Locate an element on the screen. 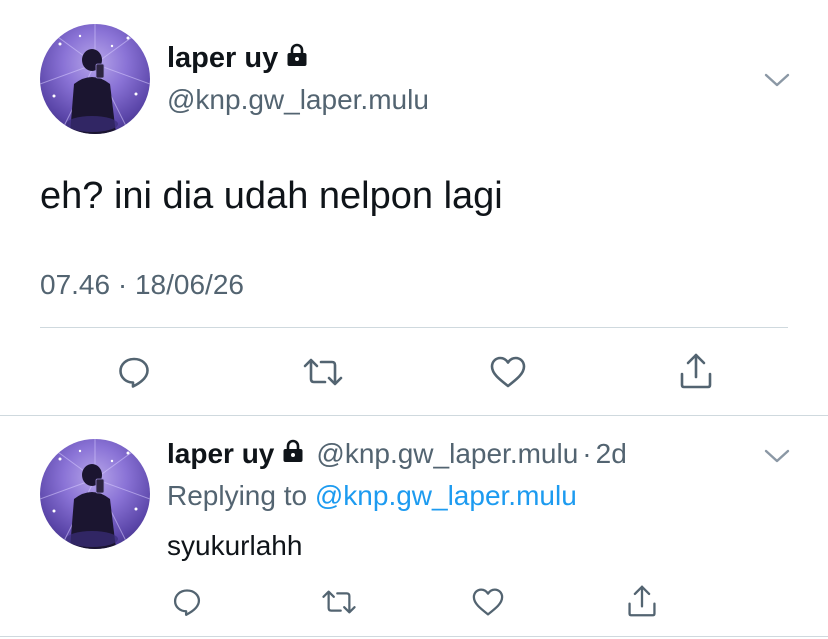 This screenshot has height=639, width=828. mention-link: @knp.gw_laper.mulu is located at coordinates (446, 495).